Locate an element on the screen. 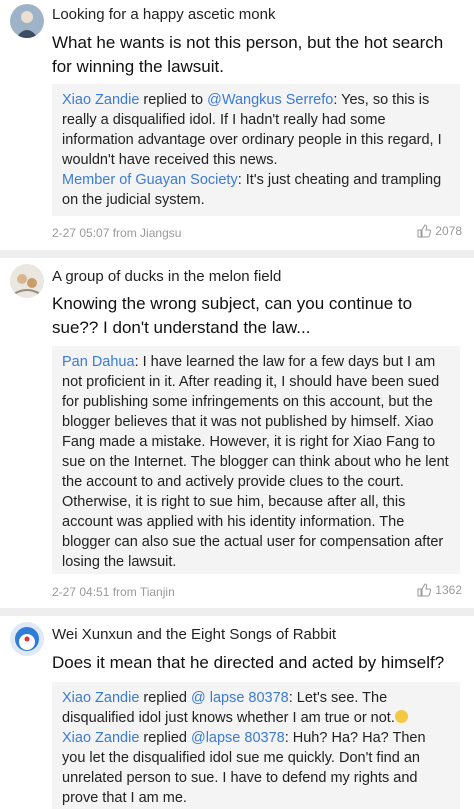 The height and width of the screenshot is (809, 474). username: A group of ducks in the melon field is located at coordinates (166, 276).